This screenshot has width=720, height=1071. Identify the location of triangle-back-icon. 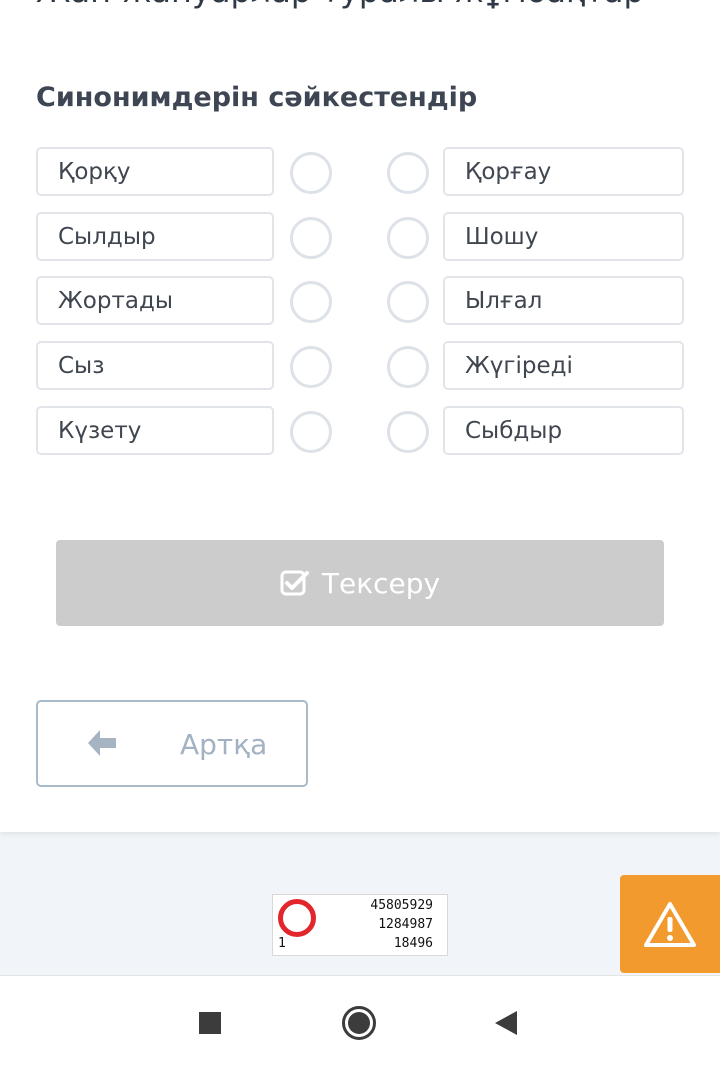
(506, 1023).